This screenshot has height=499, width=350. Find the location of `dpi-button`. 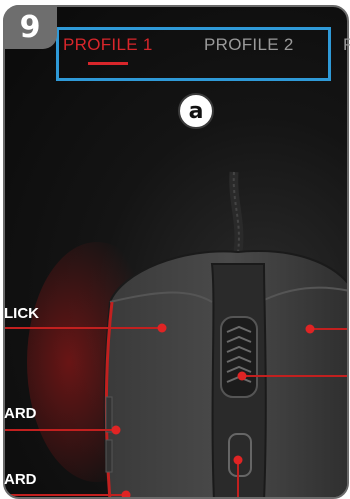

dpi-button is located at coordinates (240, 455).